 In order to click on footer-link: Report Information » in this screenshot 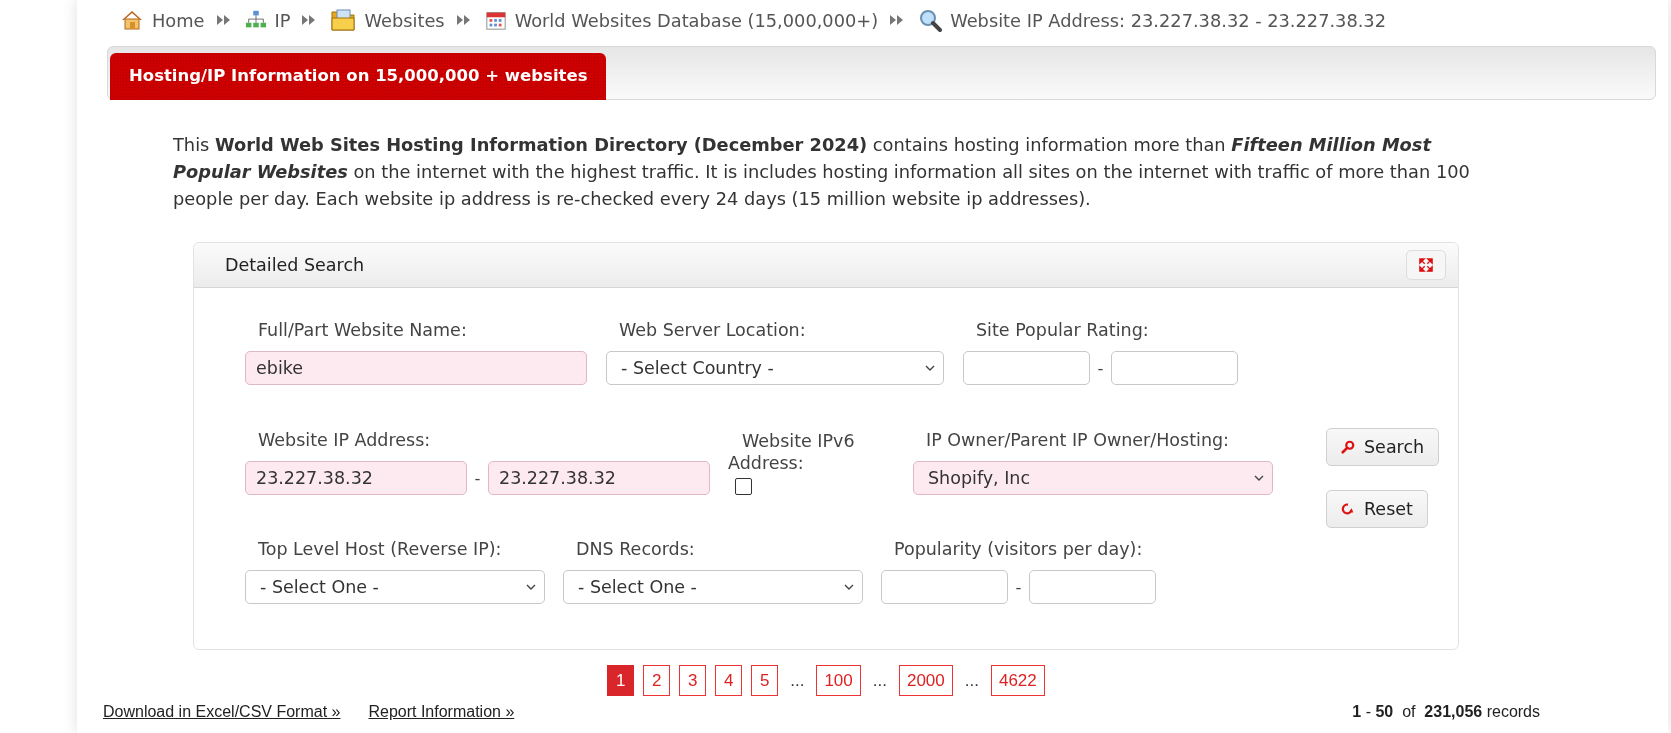, I will do `click(441, 712)`.